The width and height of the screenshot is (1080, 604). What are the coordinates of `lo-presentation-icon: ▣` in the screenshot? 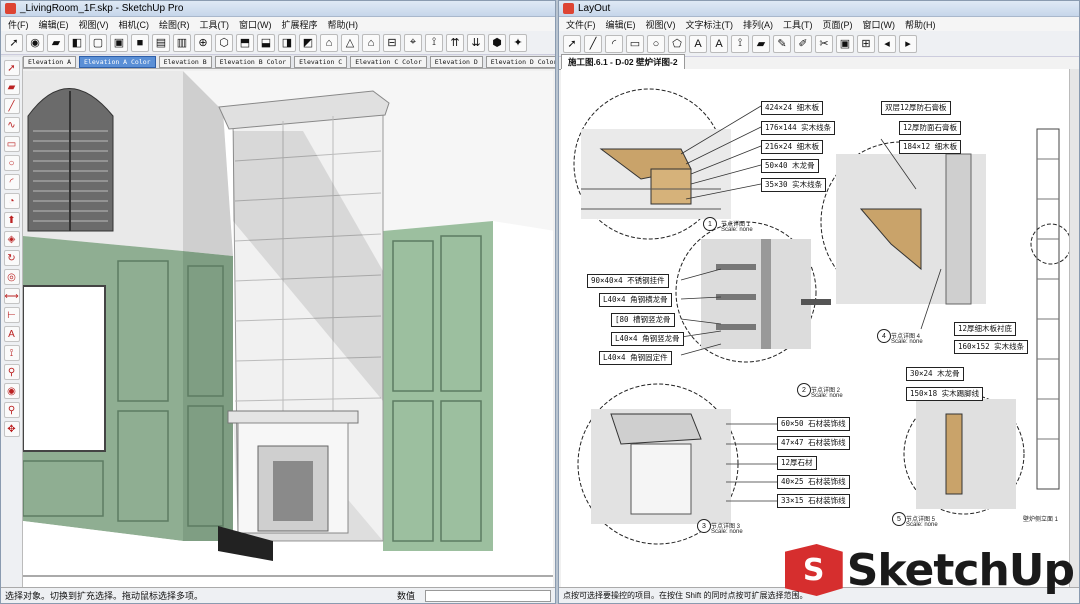 It's located at (845, 43).